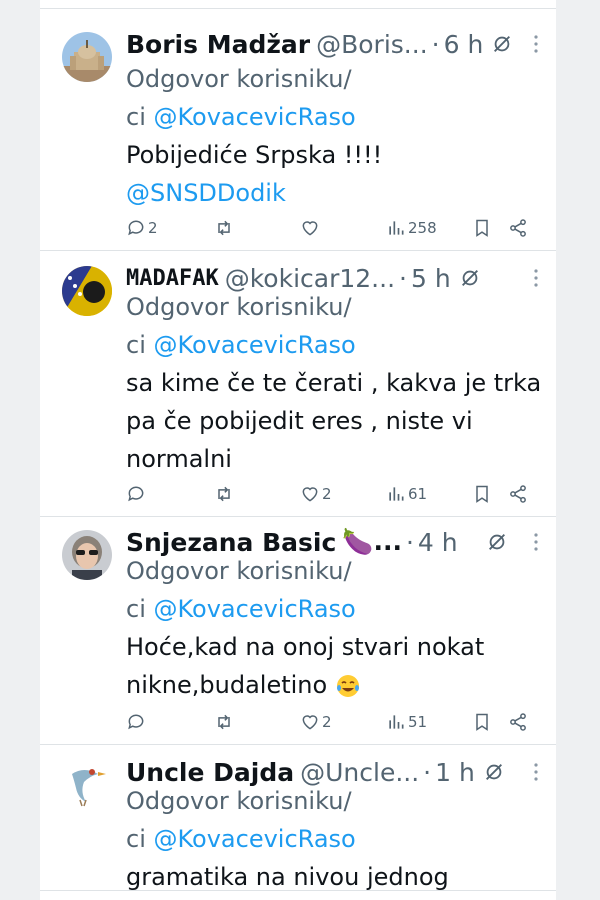 The height and width of the screenshot is (900, 600). I want to click on tweet-actions: 2 61, so click(336, 494).